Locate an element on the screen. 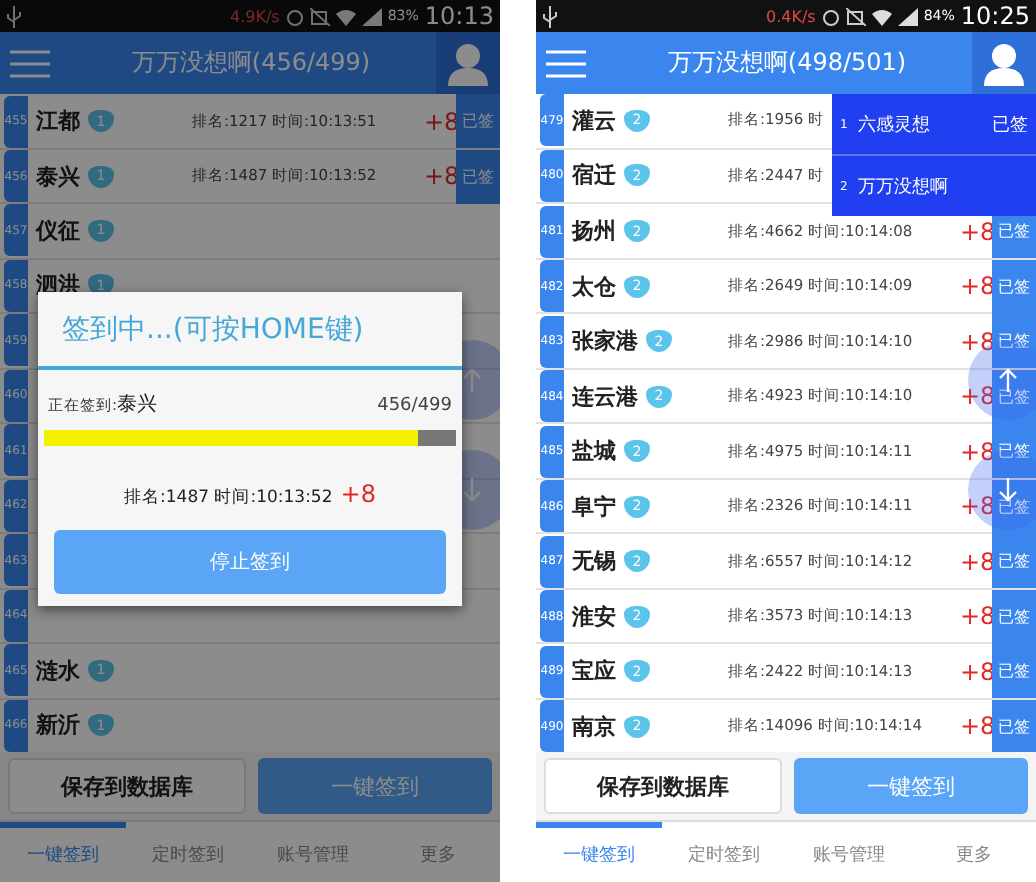 Image resolution: width=1036 pixels, height=882 pixels. city-name: 仪征 is located at coordinates (58, 230).